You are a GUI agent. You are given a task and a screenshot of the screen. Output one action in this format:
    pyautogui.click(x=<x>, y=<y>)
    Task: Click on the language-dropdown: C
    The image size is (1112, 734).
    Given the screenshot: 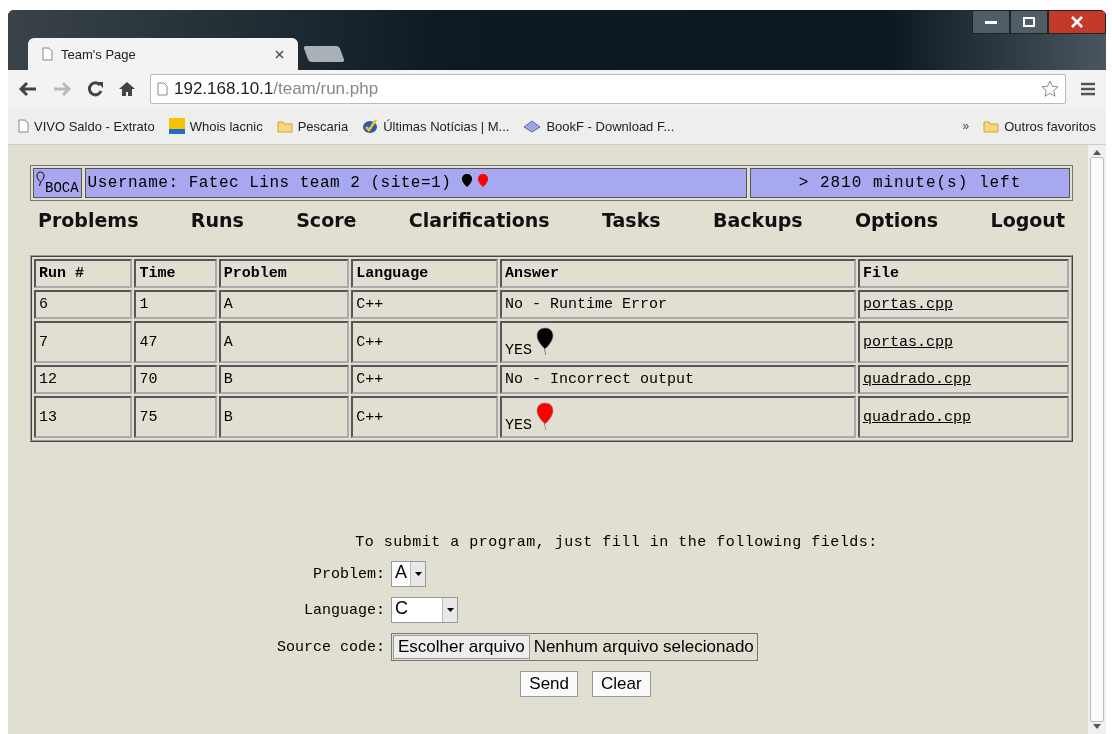 What is the action you would take?
    pyautogui.click(x=424, y=610)
    